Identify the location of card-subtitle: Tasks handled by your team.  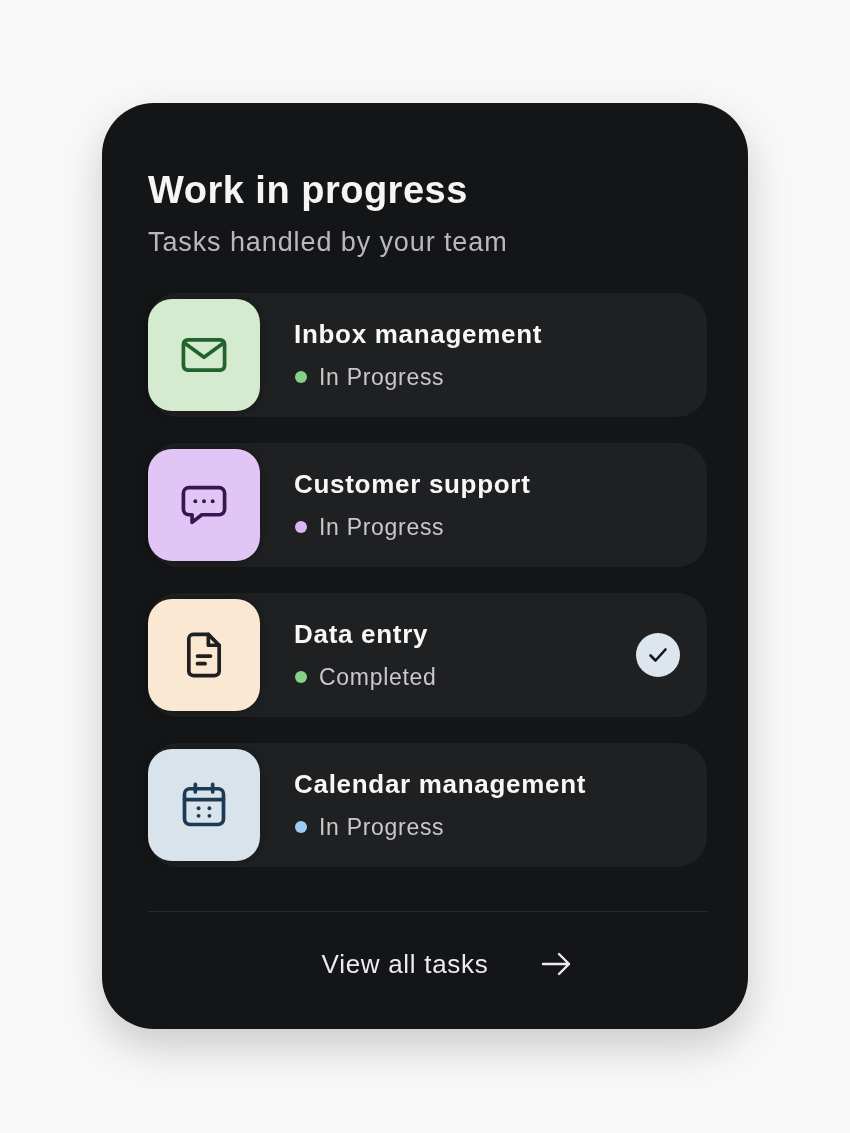
(328, 242).